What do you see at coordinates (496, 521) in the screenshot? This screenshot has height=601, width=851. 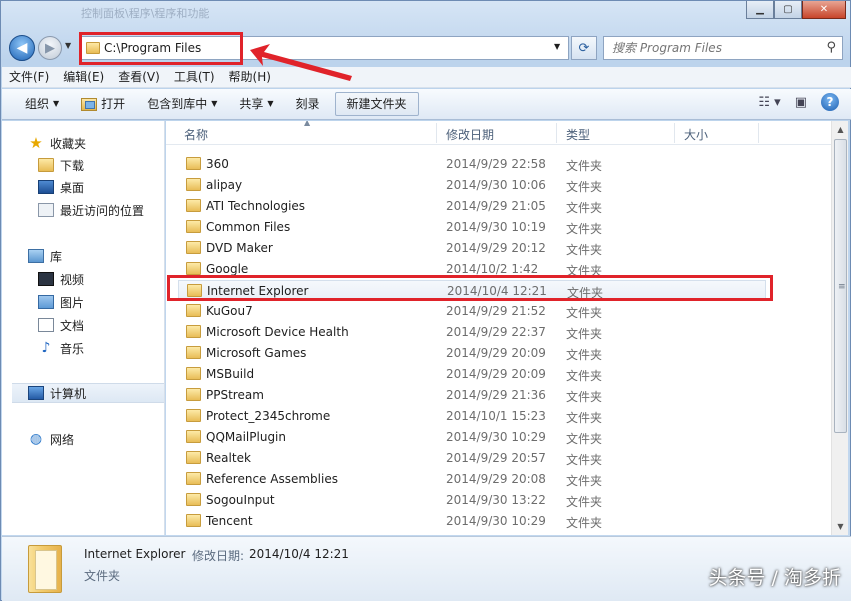 I see `file-date: 2014/9/30 10:29` at bounding box center [496, 521].